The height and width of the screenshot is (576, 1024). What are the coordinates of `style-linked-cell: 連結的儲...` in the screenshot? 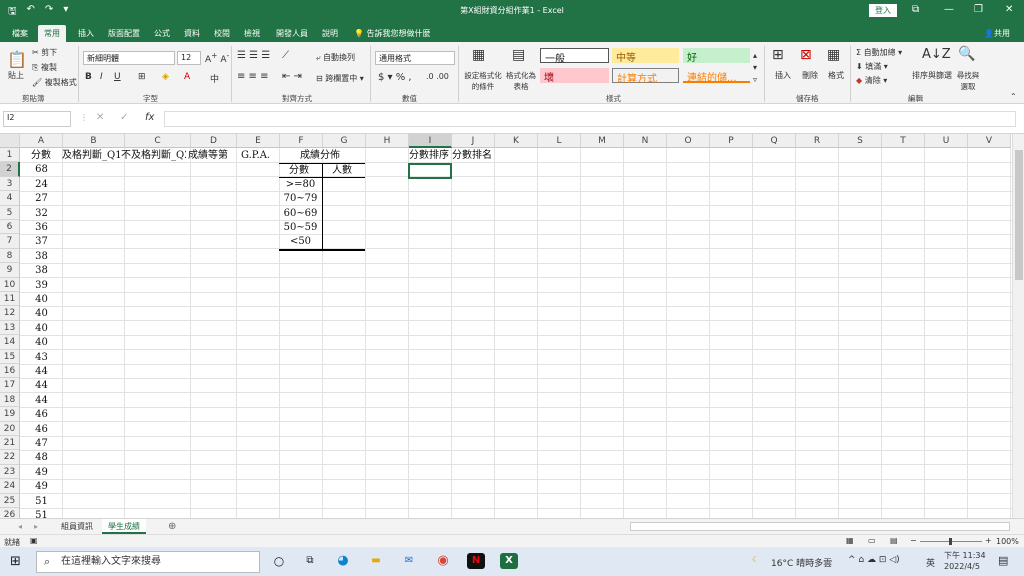 It's located at (716, 76).